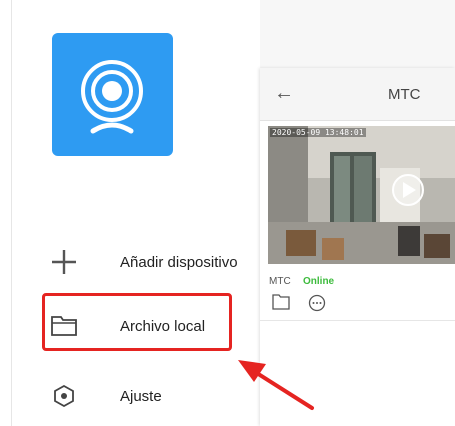 The width and height of the screenshot is (455, 426). I want to click on drawer-divider, so click(11, 213).